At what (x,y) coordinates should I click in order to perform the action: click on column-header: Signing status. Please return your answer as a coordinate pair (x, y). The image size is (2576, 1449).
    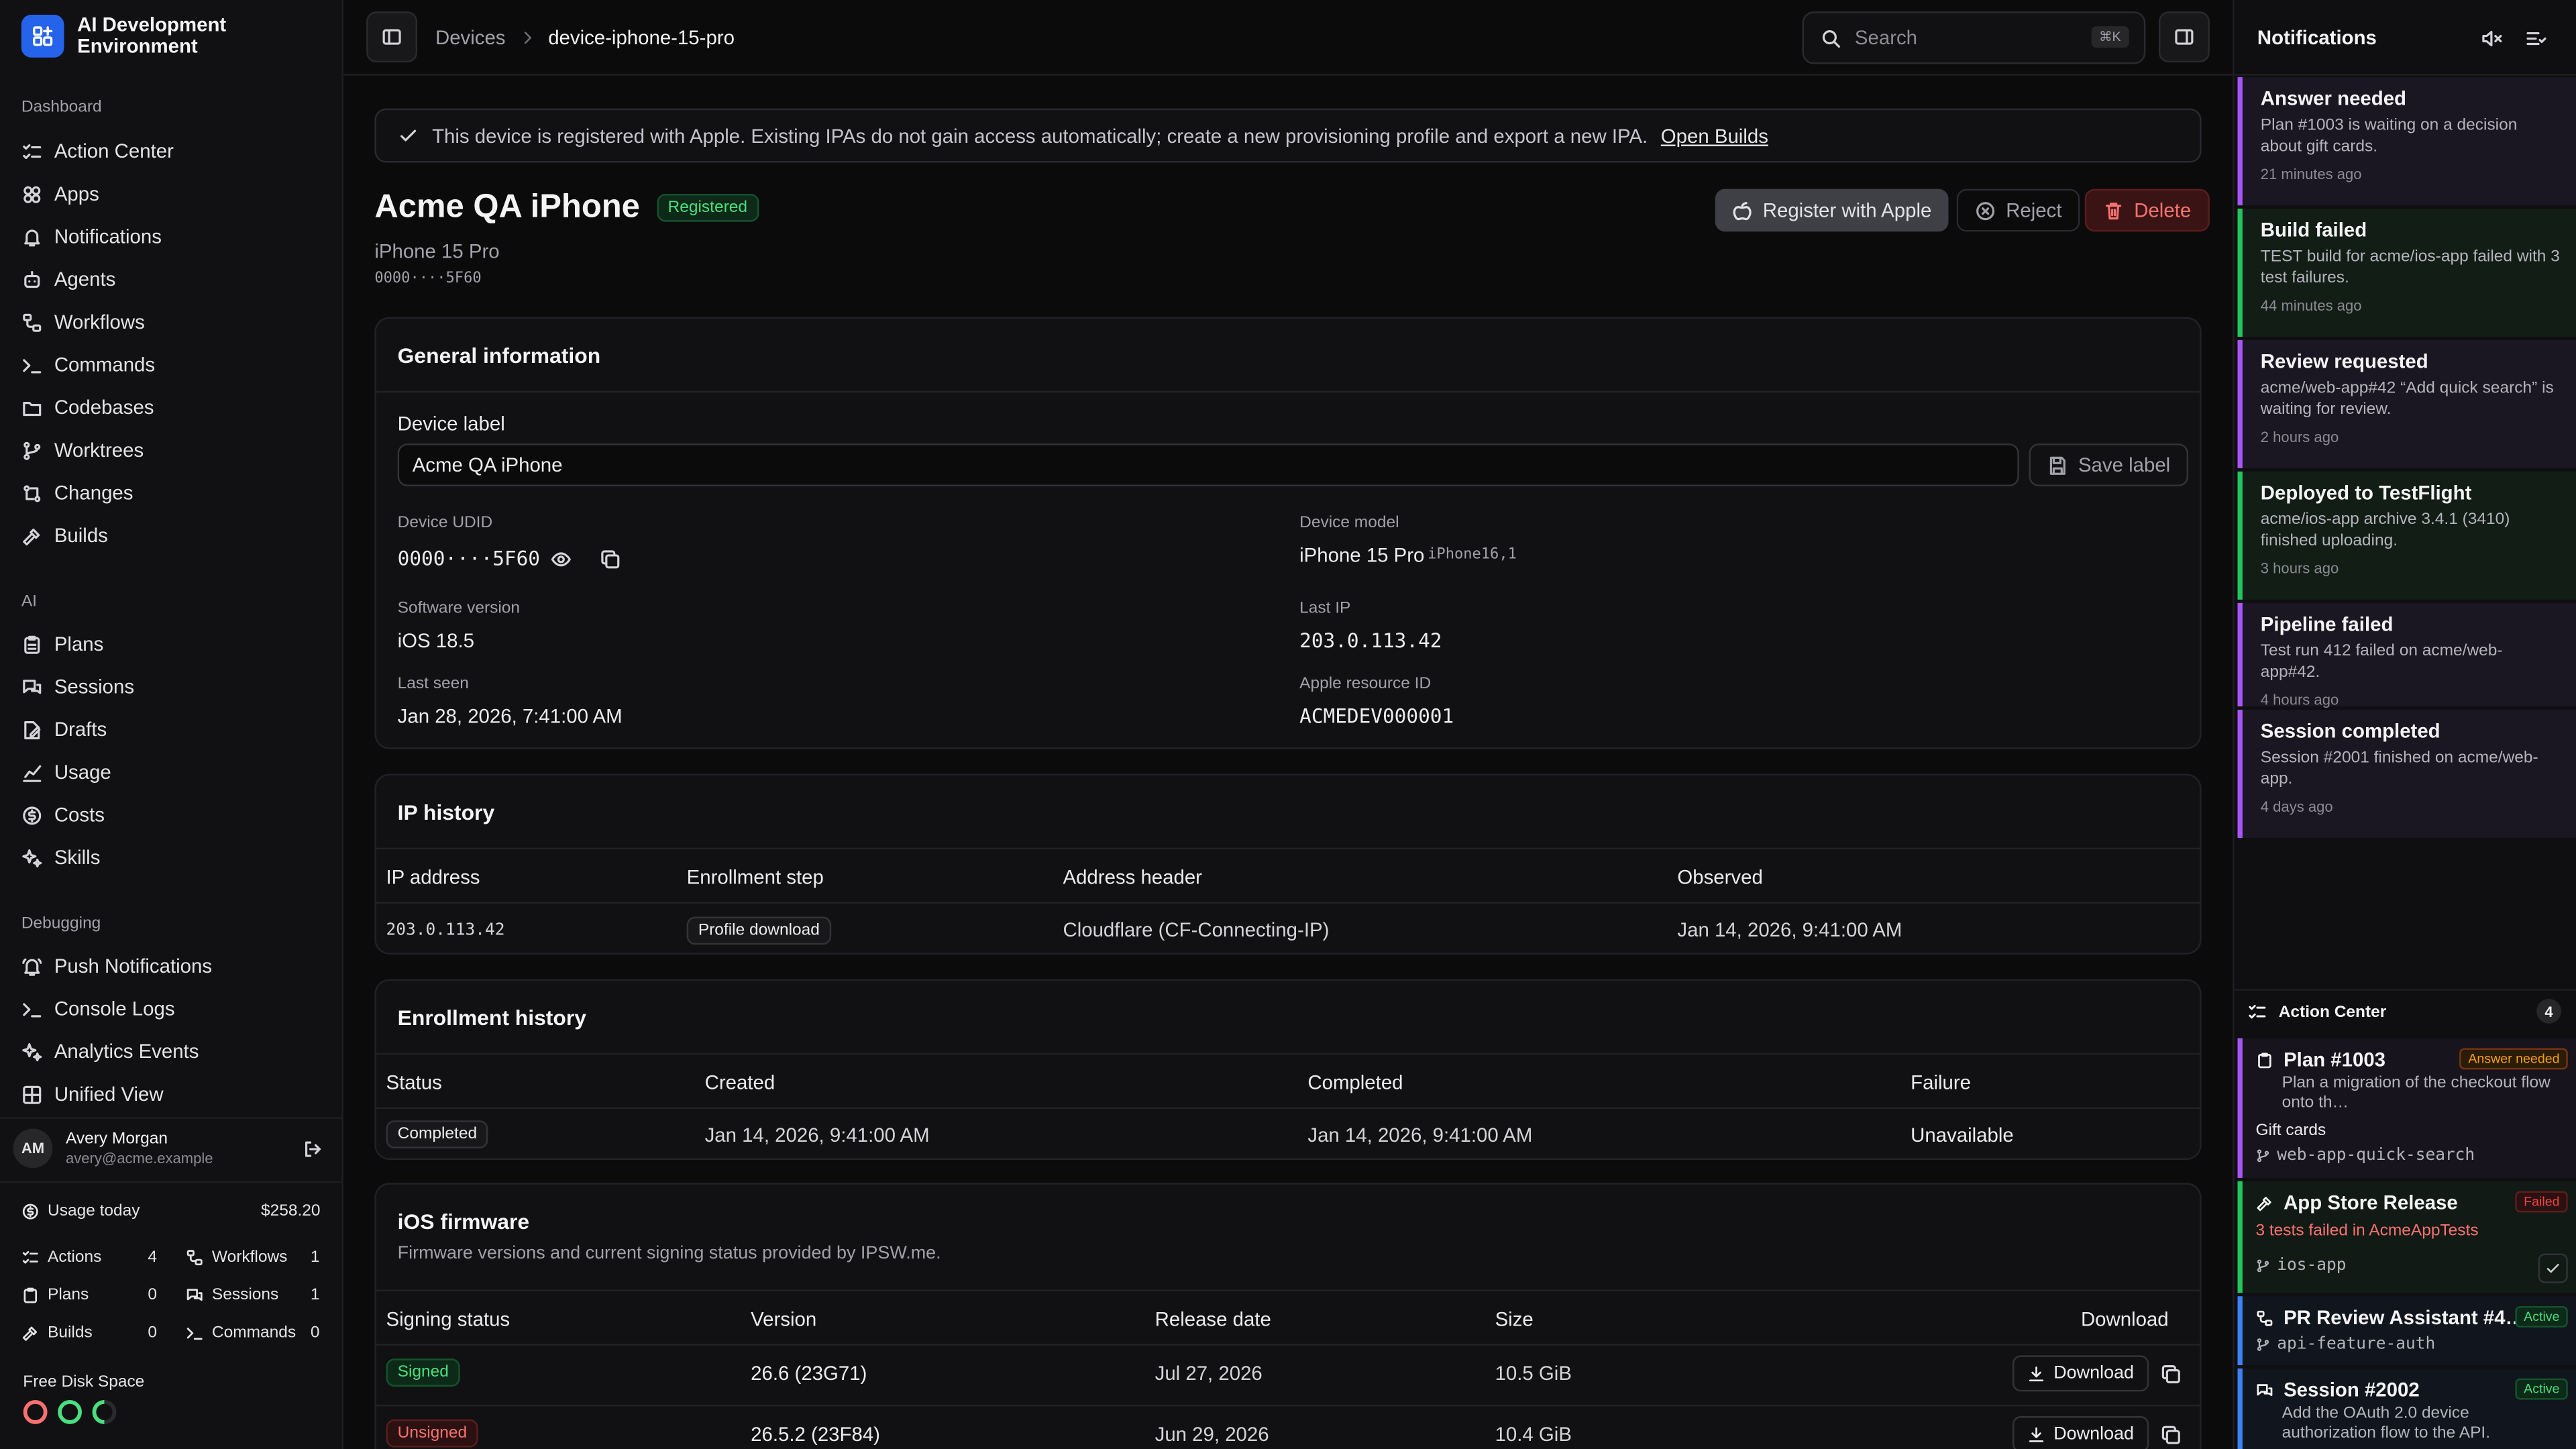
    Looking at the image, I should click on (448, 1319).